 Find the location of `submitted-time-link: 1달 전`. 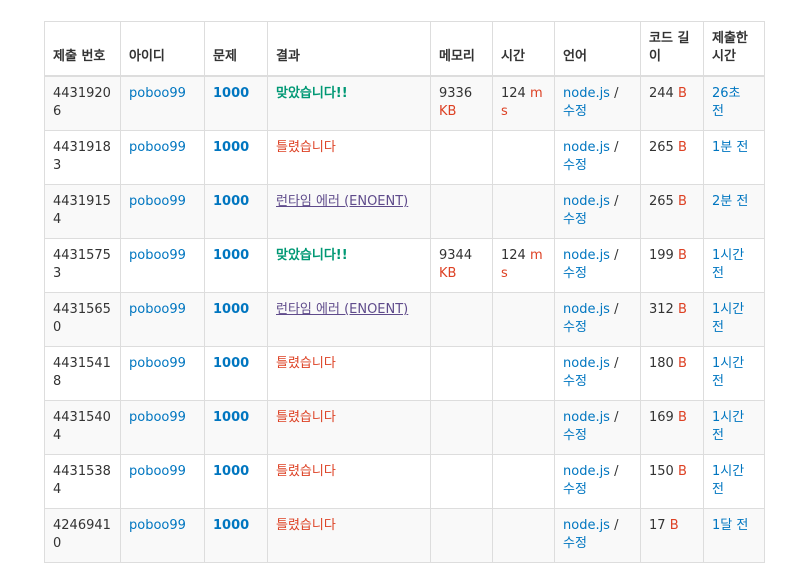

submitted-time-link: 1달 전 is located at coordinates (730, 525).